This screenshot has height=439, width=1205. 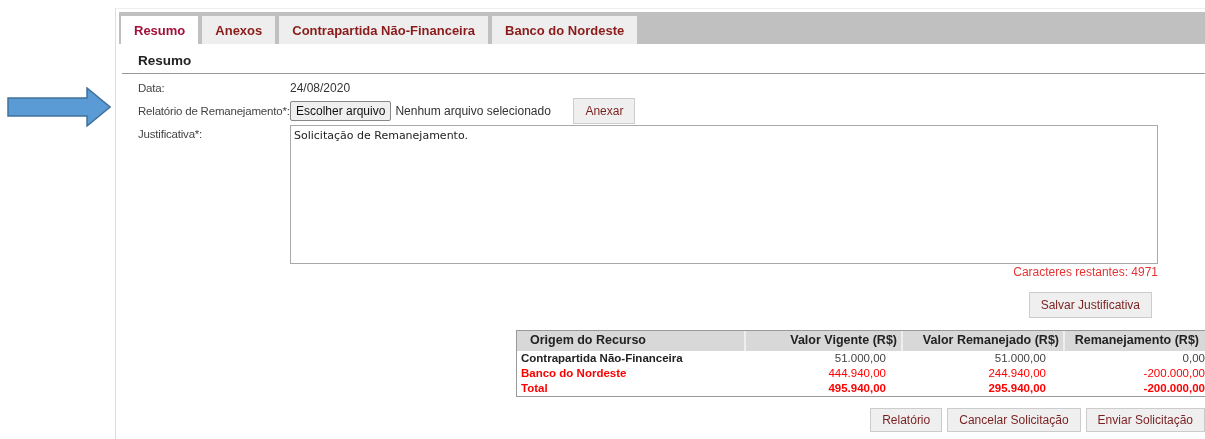 I want to click on date-value: 24/08/2020, so click(x=320, y=88).